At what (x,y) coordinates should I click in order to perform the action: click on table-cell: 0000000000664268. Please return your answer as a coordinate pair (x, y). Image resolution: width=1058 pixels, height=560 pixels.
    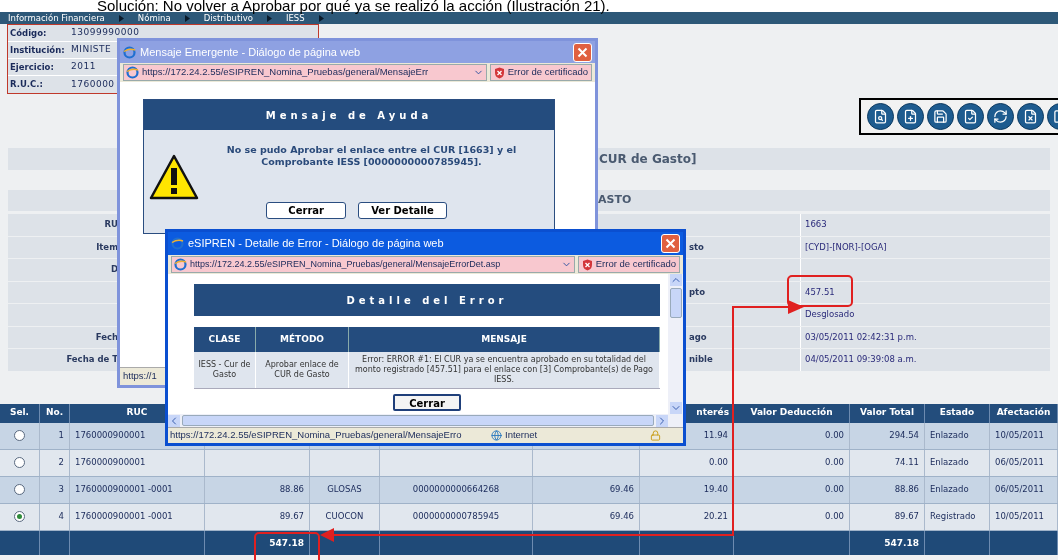
    Looking at the image, I should click on (456, 489).